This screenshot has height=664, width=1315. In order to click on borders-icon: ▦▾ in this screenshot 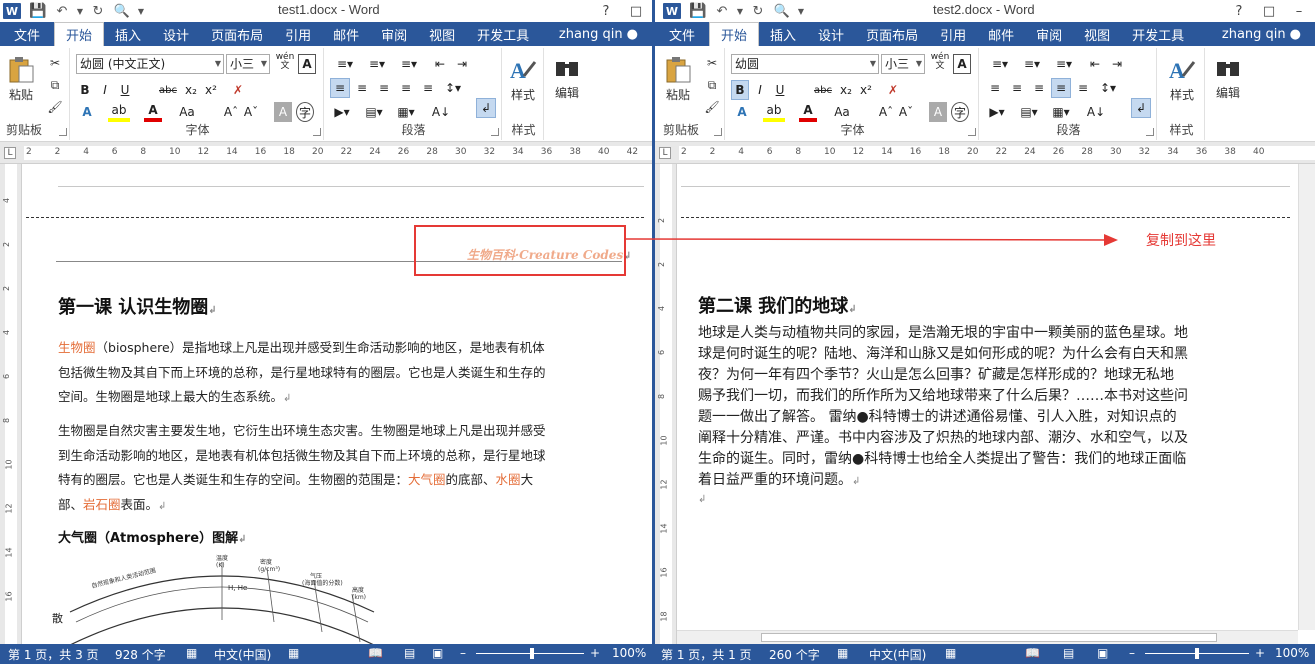, I will do `click(1061, 112)`.